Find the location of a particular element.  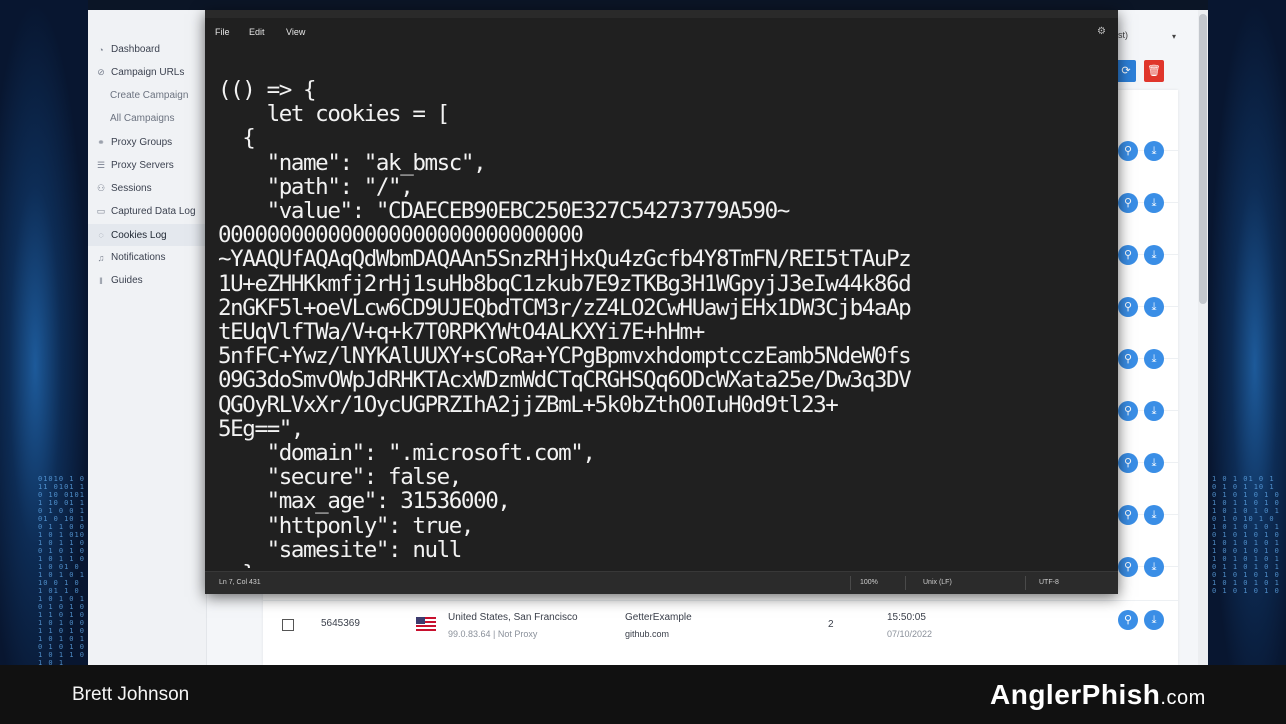

presenter-name: Brett Johnson is located at coordinates (131, 694).